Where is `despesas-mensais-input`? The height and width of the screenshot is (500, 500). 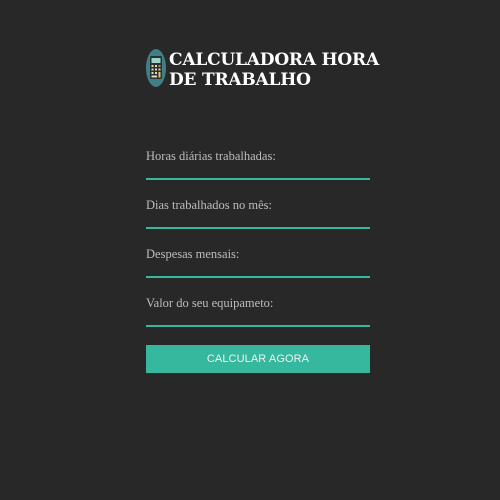 despesas-mensais-input is located at coordinates (258, 271).